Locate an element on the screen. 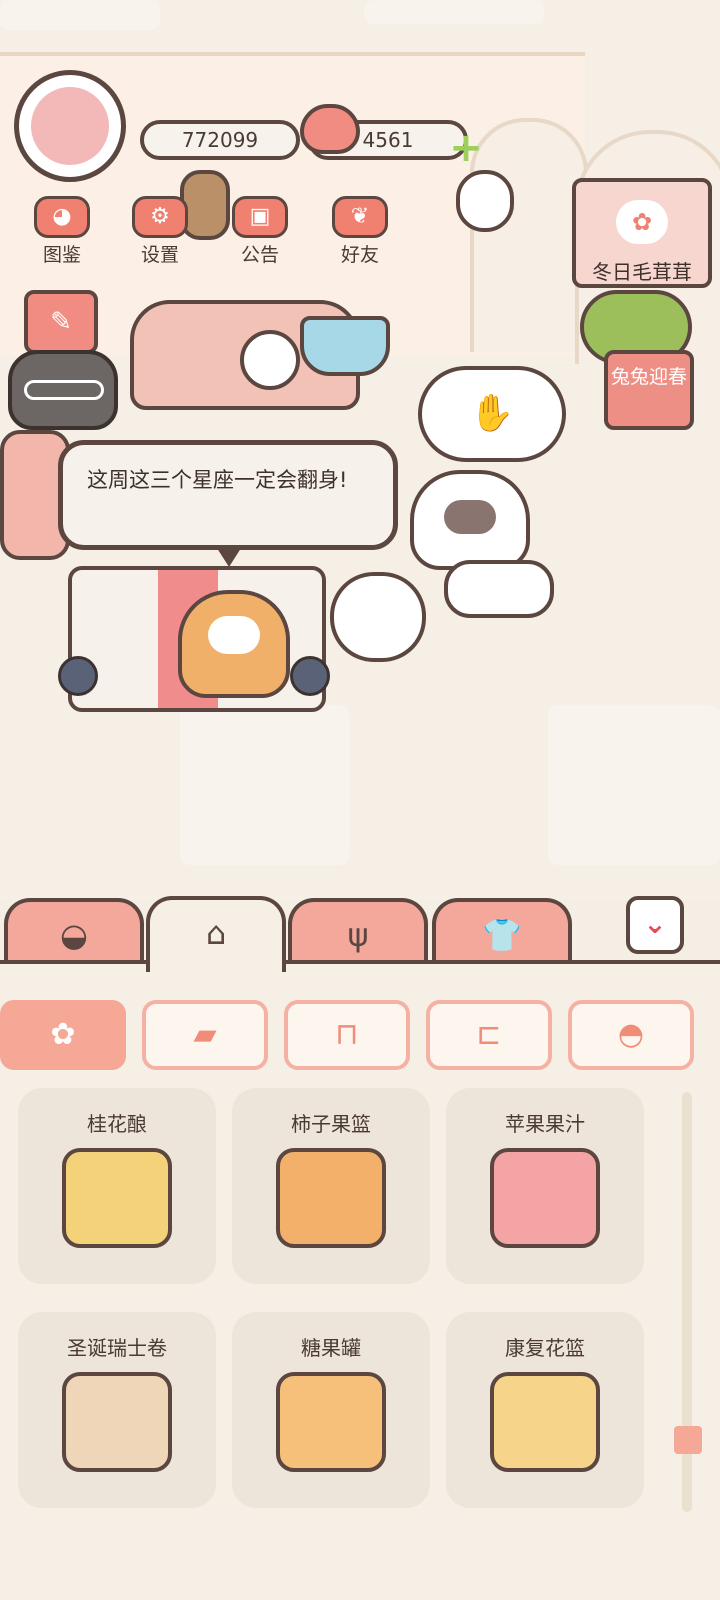  item-name: 苹果果汁 is located at coordinates (545, 1124).